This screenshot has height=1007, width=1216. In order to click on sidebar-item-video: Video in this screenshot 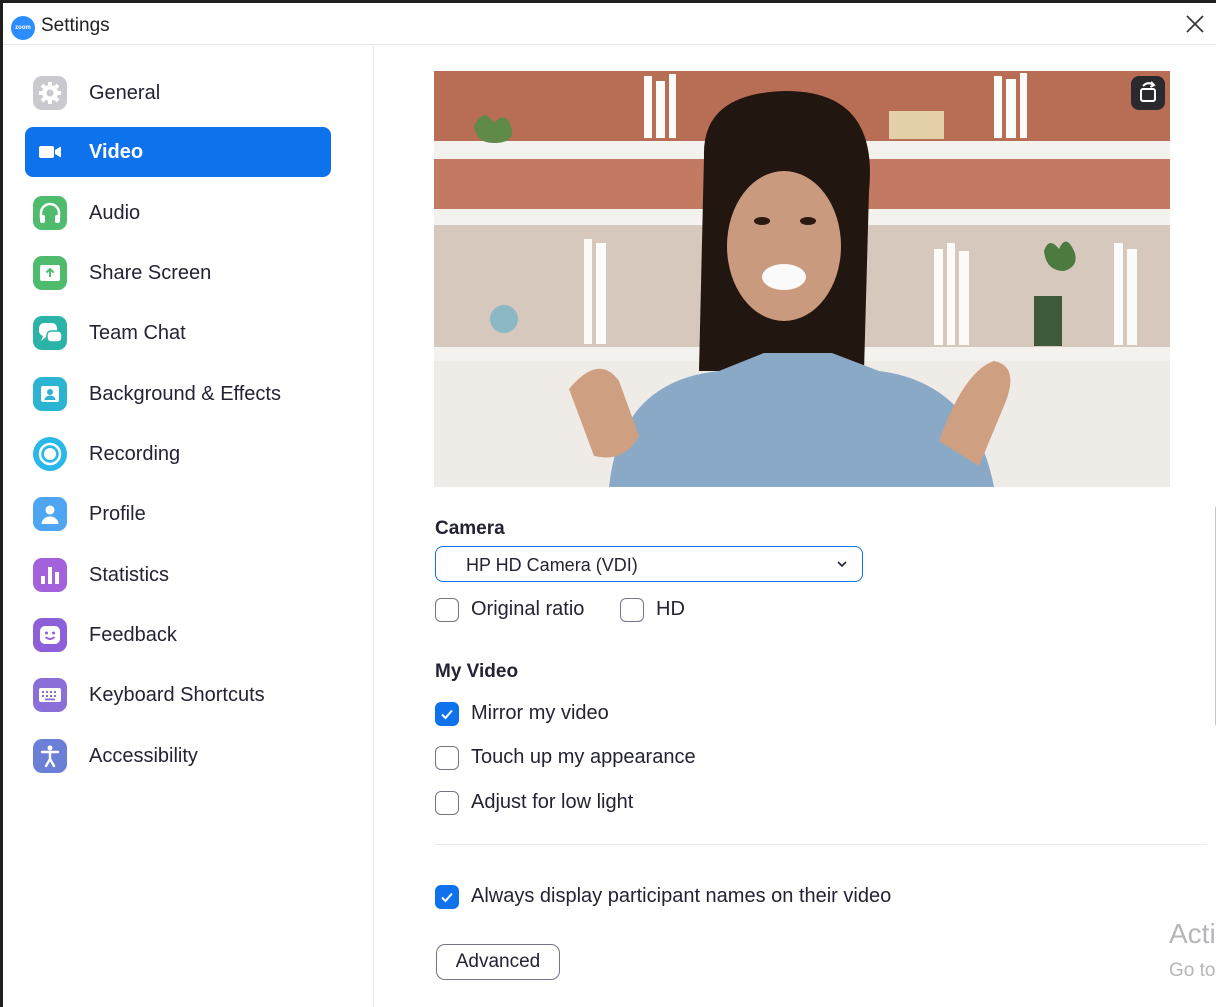, I will do `click(178, 152)`.